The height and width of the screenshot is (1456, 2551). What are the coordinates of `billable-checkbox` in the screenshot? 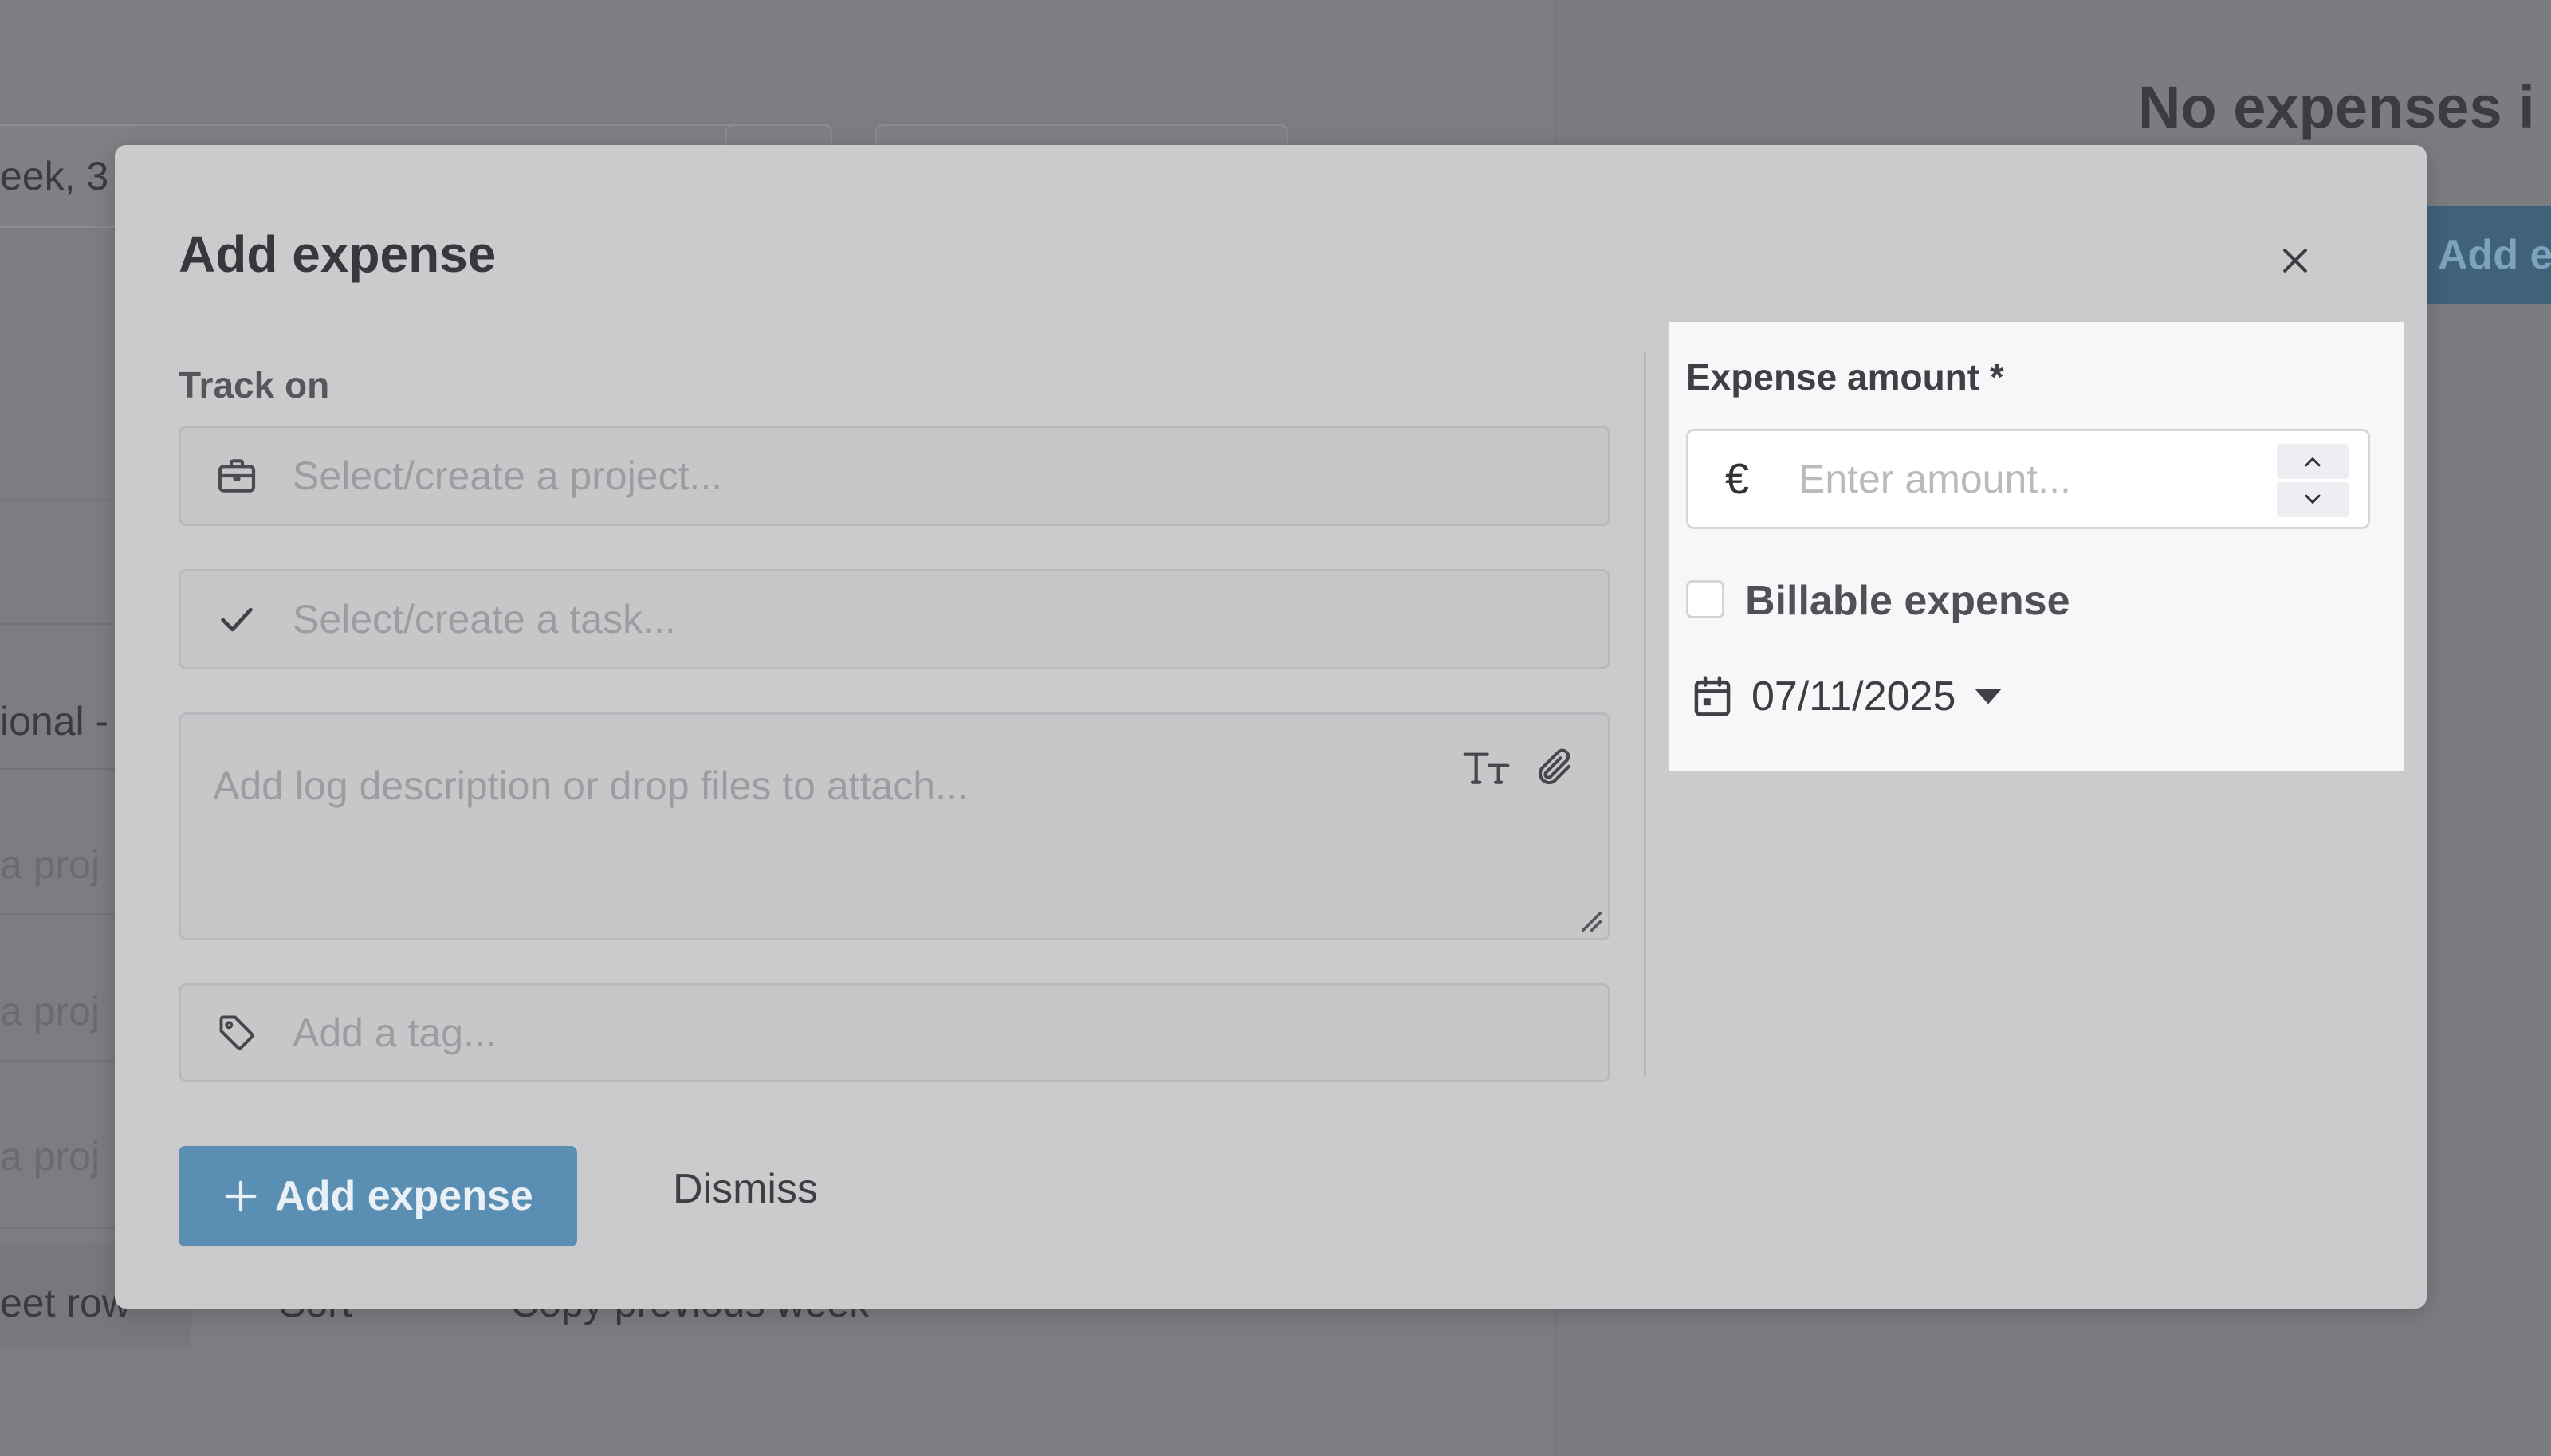 It's located at (1705, 599).